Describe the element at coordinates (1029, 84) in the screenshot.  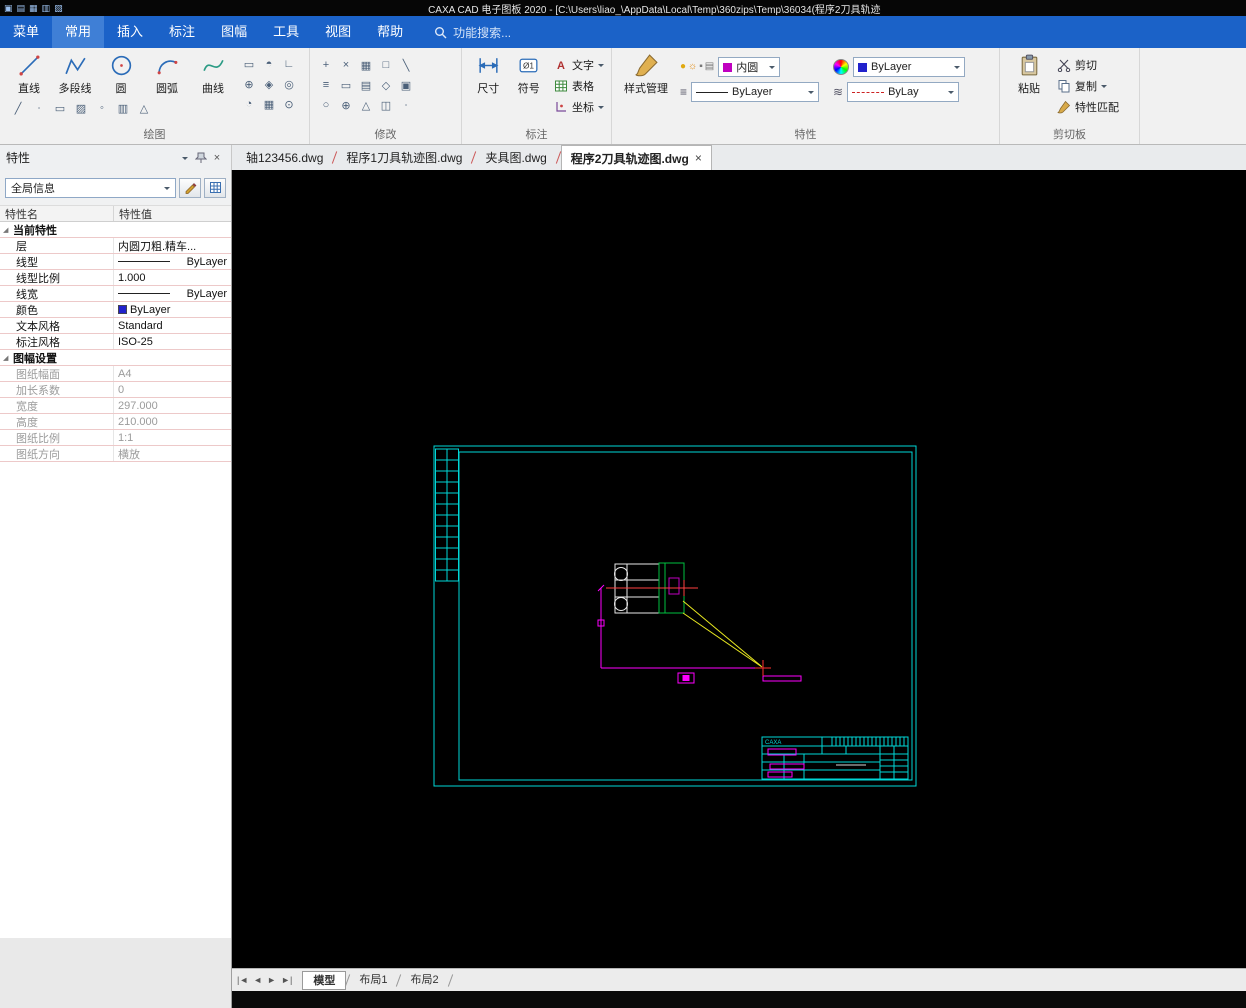
I see `paste-button: 粘贴` at that location.